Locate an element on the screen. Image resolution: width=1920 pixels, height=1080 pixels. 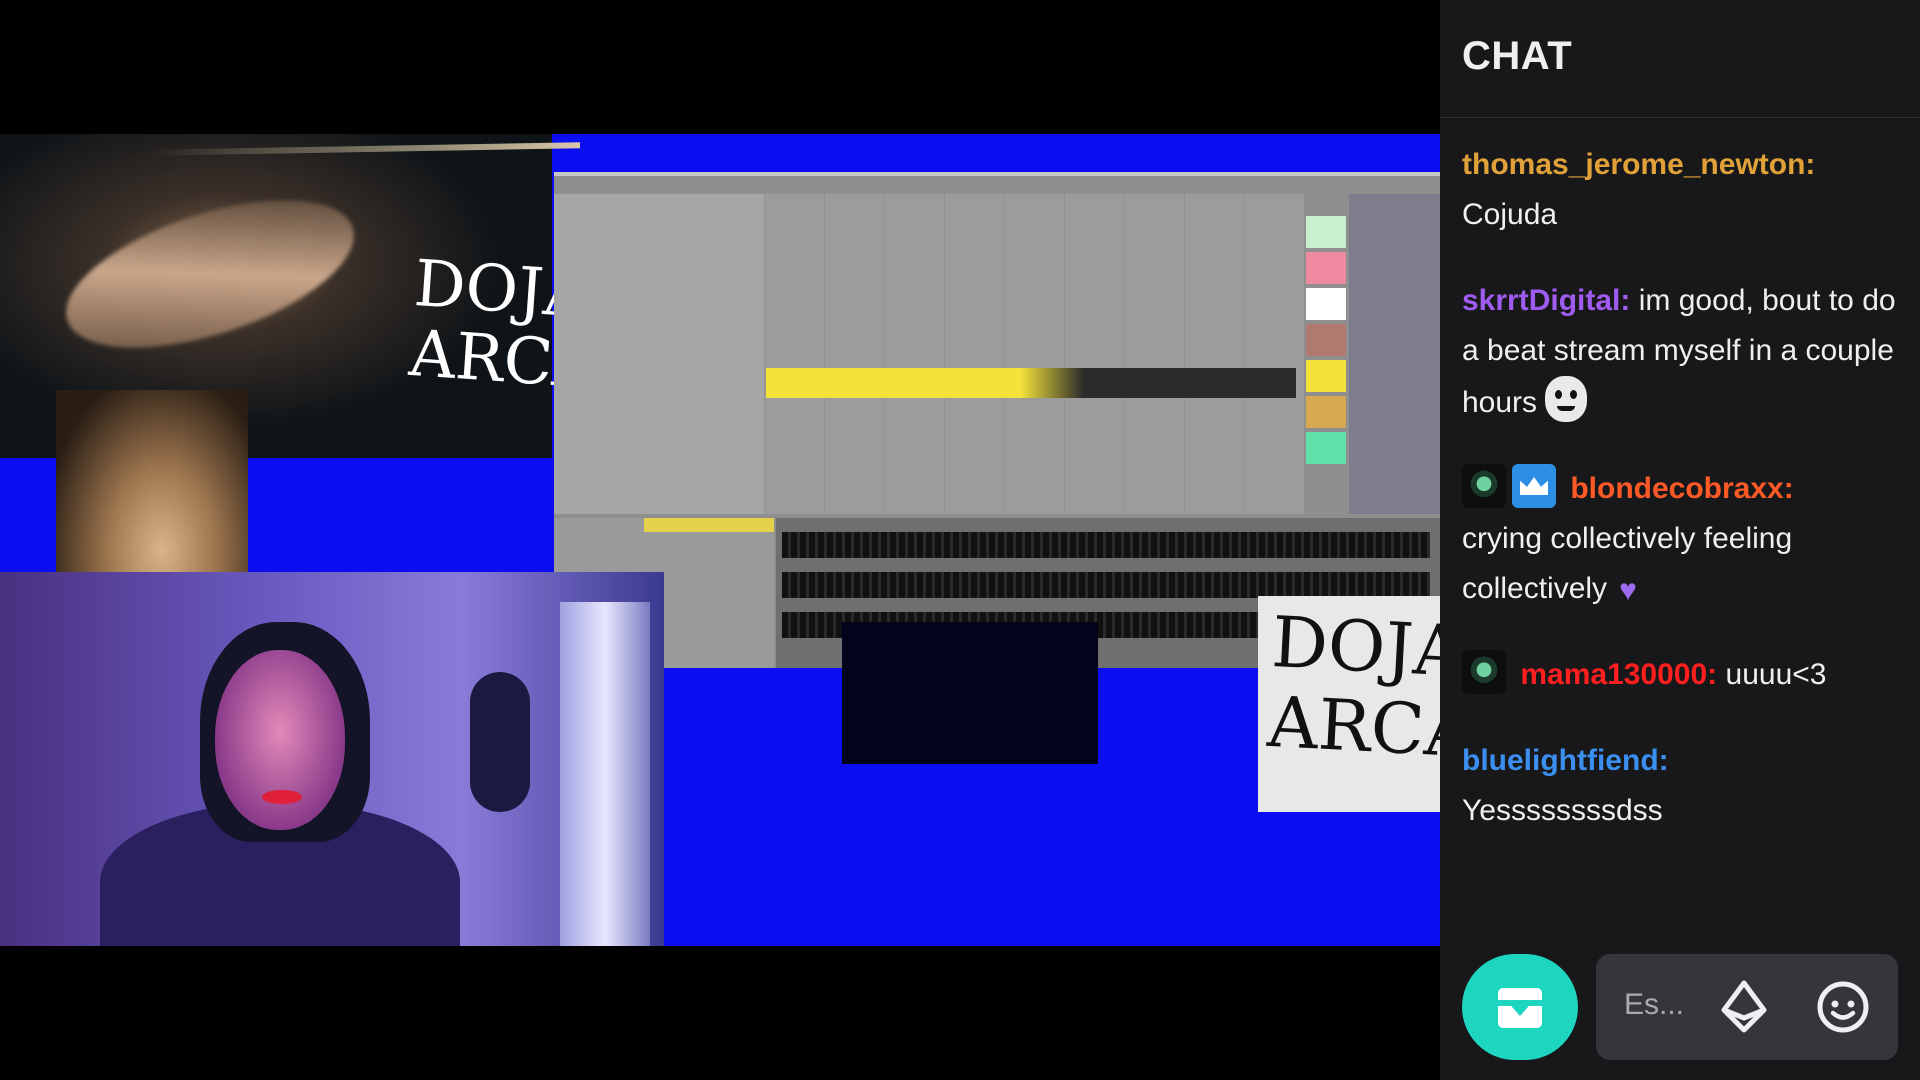
daw-audio-clip is located at coordinates (1031, 383).